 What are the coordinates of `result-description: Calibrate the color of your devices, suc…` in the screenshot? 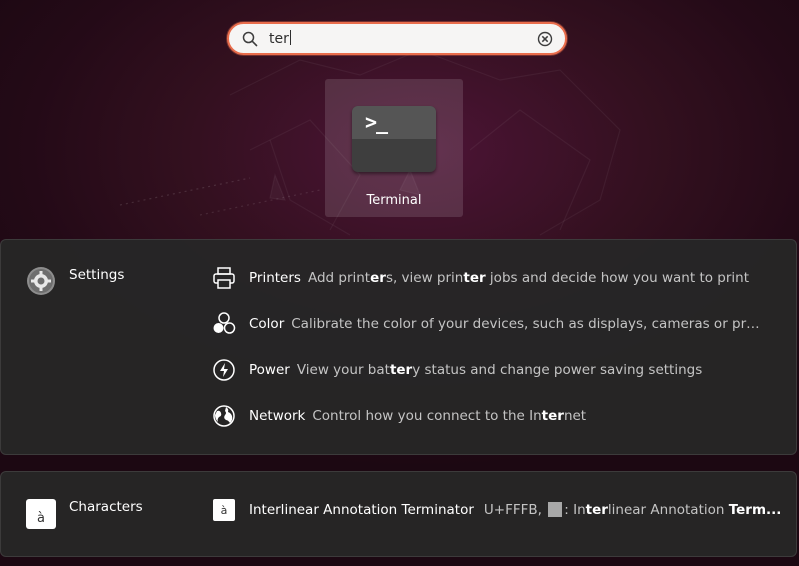 It's located at (526, 324).